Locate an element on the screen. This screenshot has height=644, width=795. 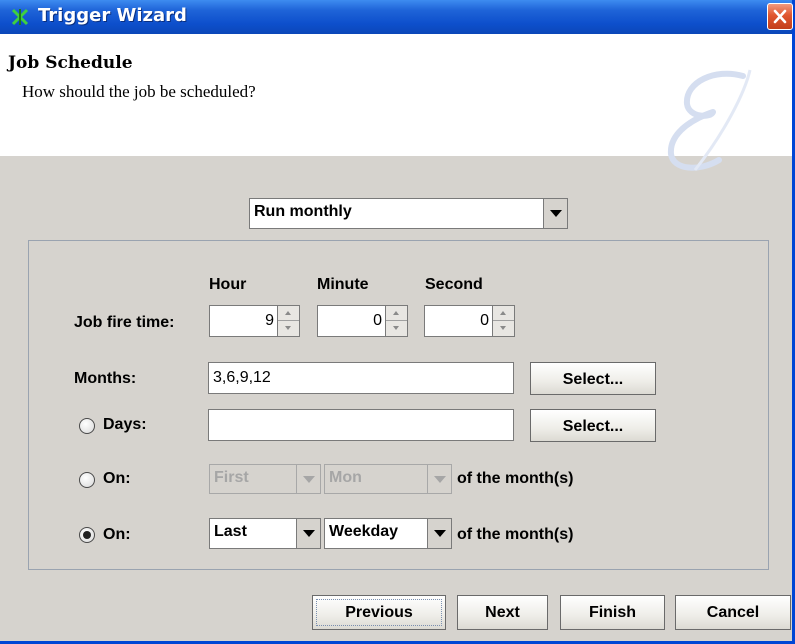
months-label: Months: is located at coordinates (105, 378).